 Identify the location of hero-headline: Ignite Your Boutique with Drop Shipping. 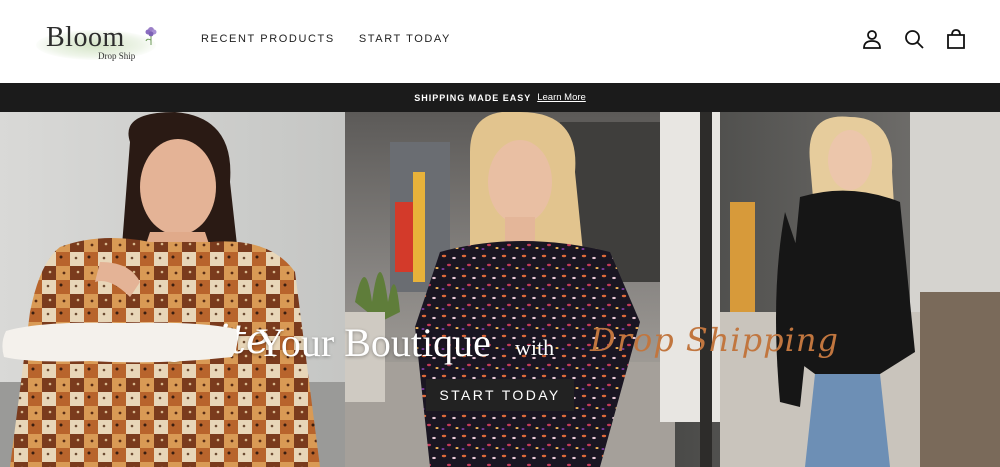
(500, 347).